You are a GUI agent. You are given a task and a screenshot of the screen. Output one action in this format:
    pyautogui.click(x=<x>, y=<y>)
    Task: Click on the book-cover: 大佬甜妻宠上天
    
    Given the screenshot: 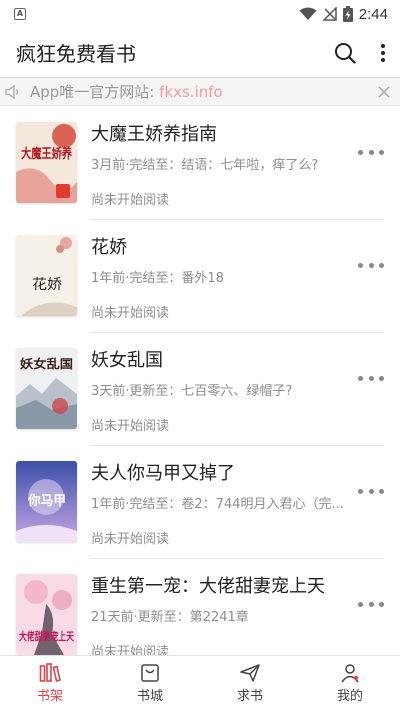 What is the action you would take?
    pyautogui.click(x=46, y=614)
    